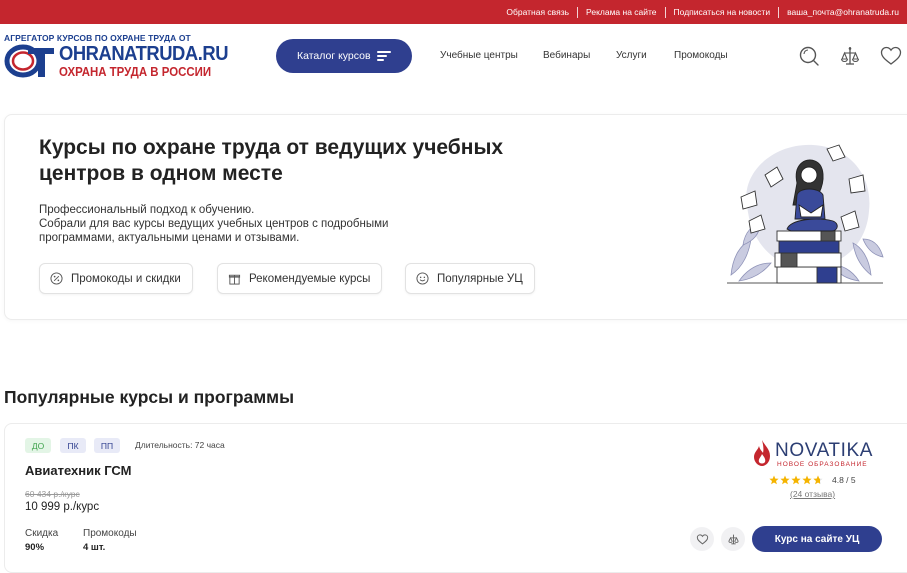 This screenshot has height=573, width=907. Describe the element at coordinates (805, 214) in the screenshot. I see `reading-girl-illustration` at that location.